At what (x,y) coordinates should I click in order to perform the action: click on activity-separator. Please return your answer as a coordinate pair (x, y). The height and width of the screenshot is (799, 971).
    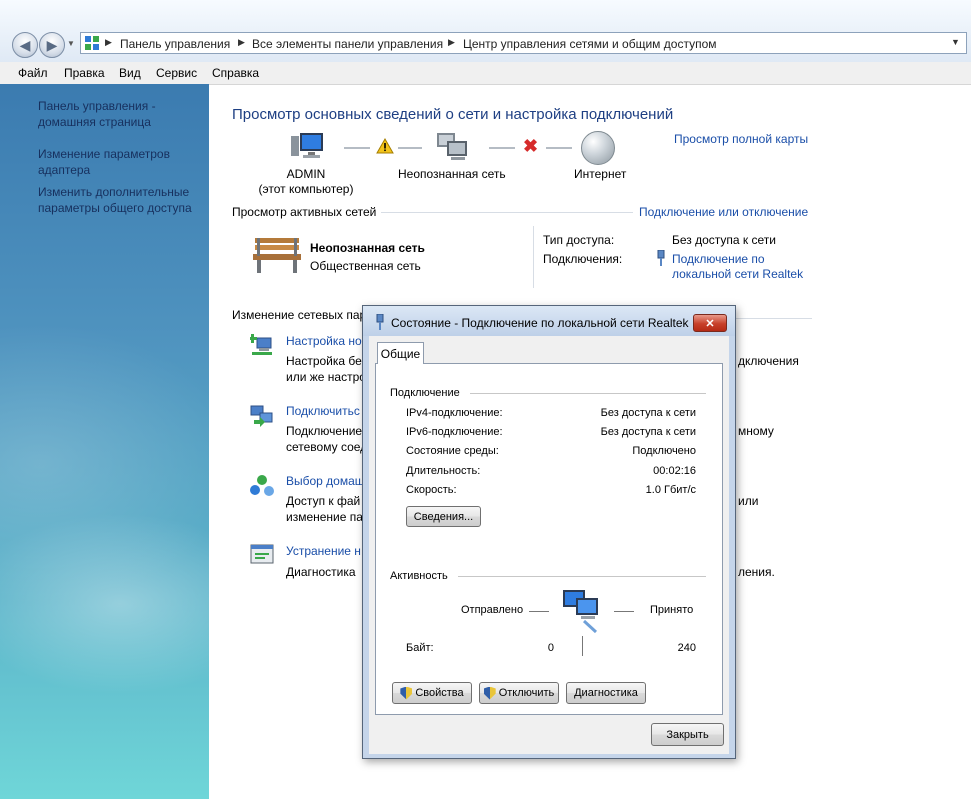
    Looking at the image, I should click on (582, 646).